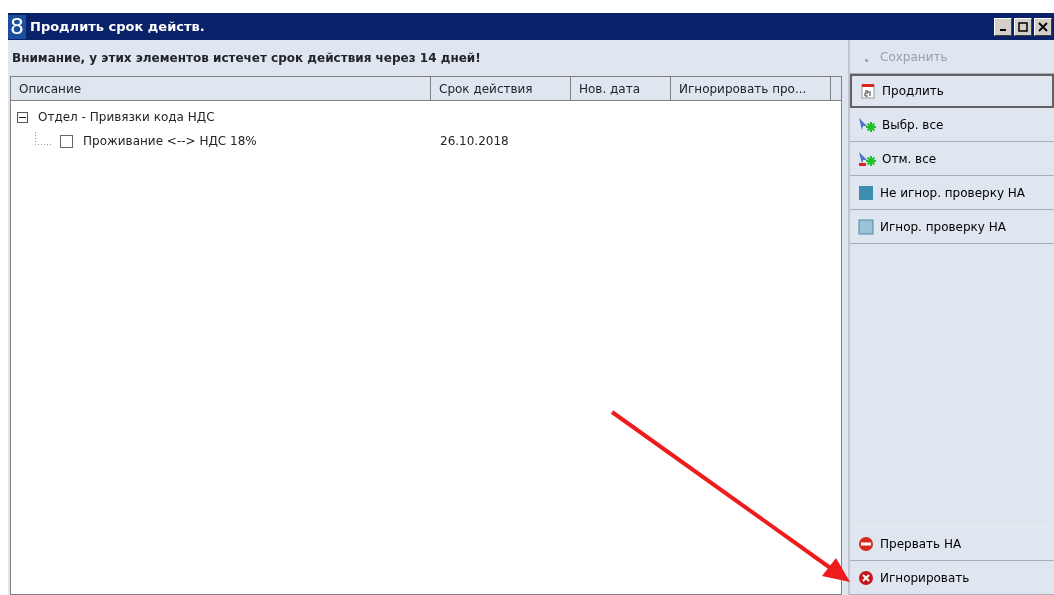 The height and width of the screenshot is (595, 1054). What do you see at coordinates (221, 88) in the screenshot?
I see `column-header: Описание` at bounding box center [221, 88].